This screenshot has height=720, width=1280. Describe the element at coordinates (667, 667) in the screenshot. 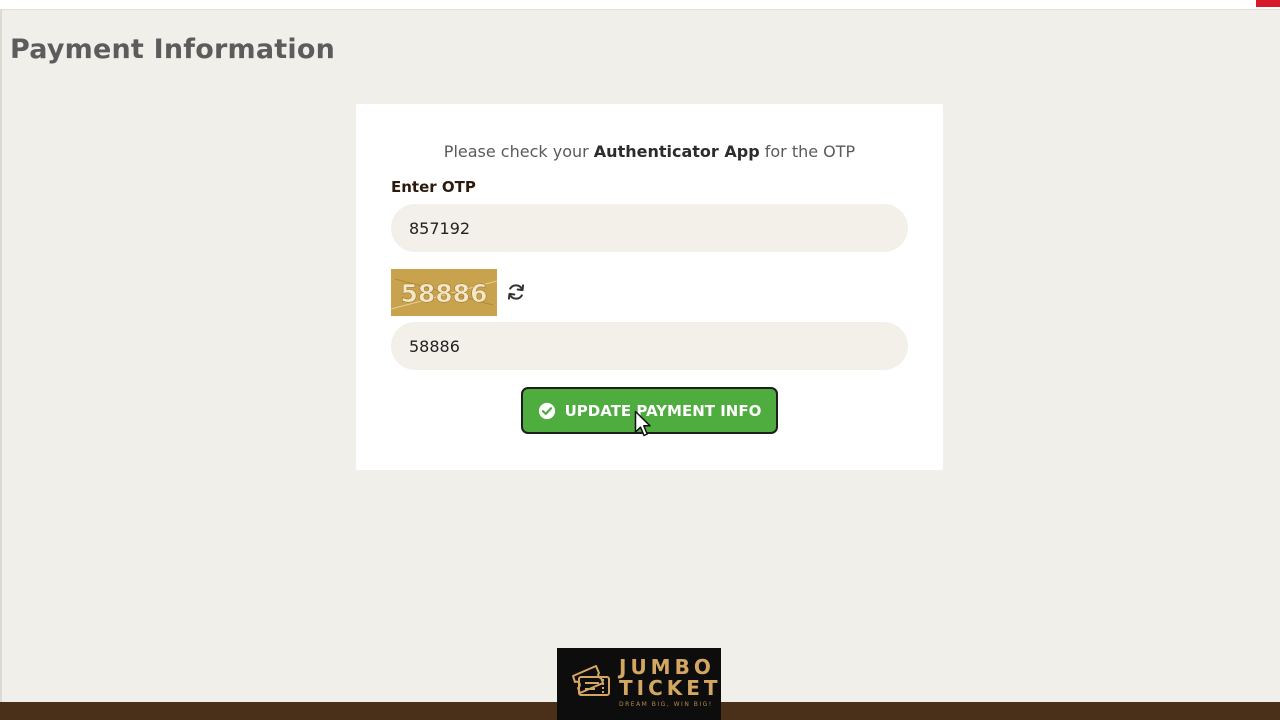

I see `logo-text-jumbo: JUMBO` at that location.